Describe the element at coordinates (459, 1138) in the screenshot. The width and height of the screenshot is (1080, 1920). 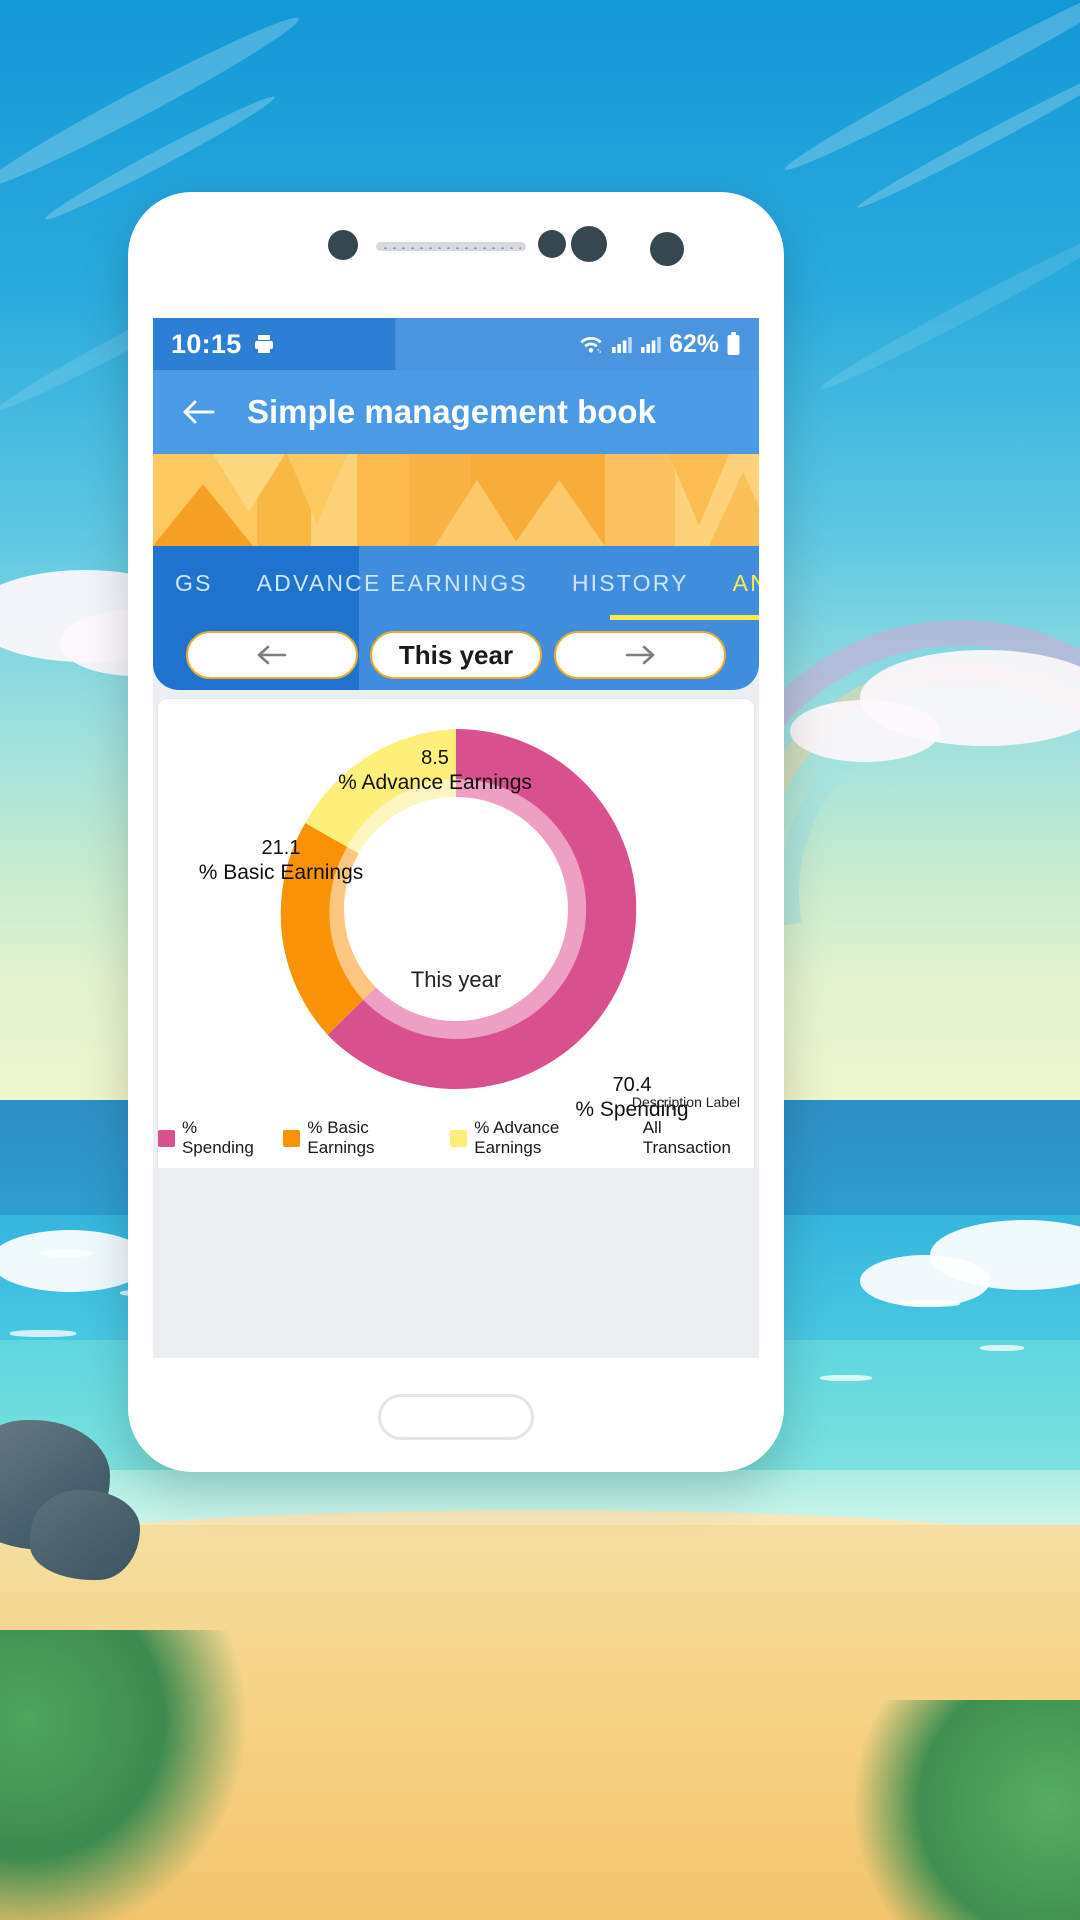
I see `legend-swatch-advance-earnings` at that location.